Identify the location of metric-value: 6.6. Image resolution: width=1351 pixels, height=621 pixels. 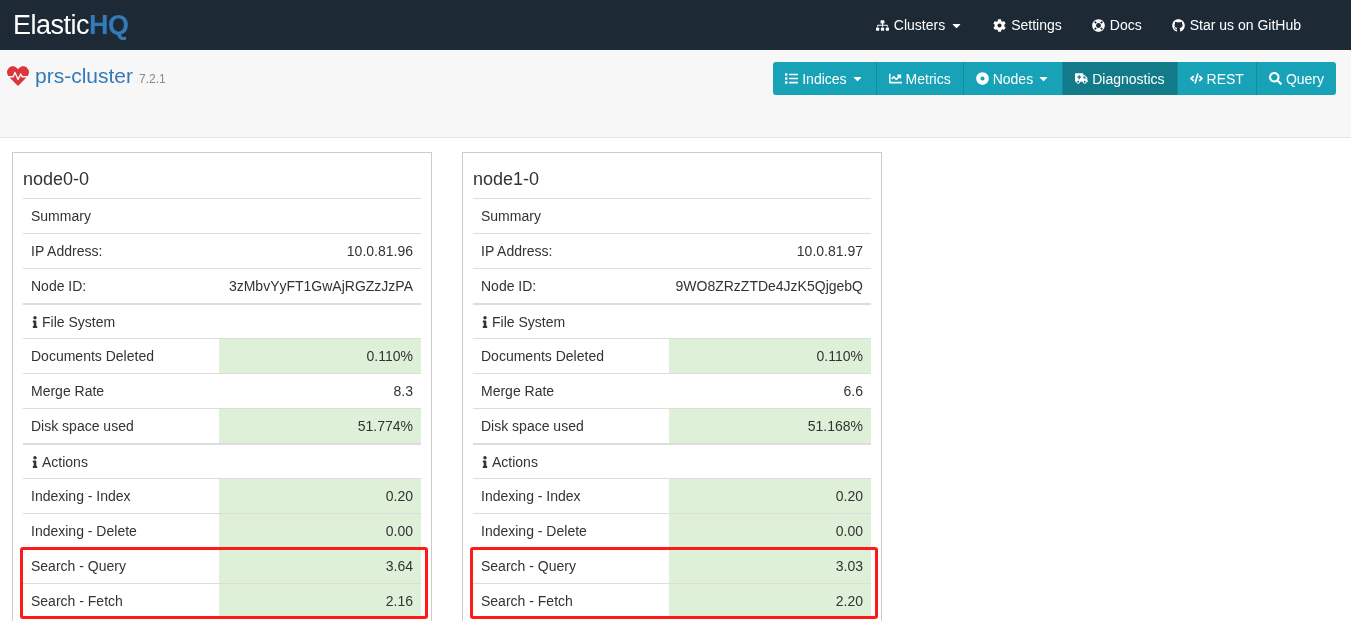
(853, 391).